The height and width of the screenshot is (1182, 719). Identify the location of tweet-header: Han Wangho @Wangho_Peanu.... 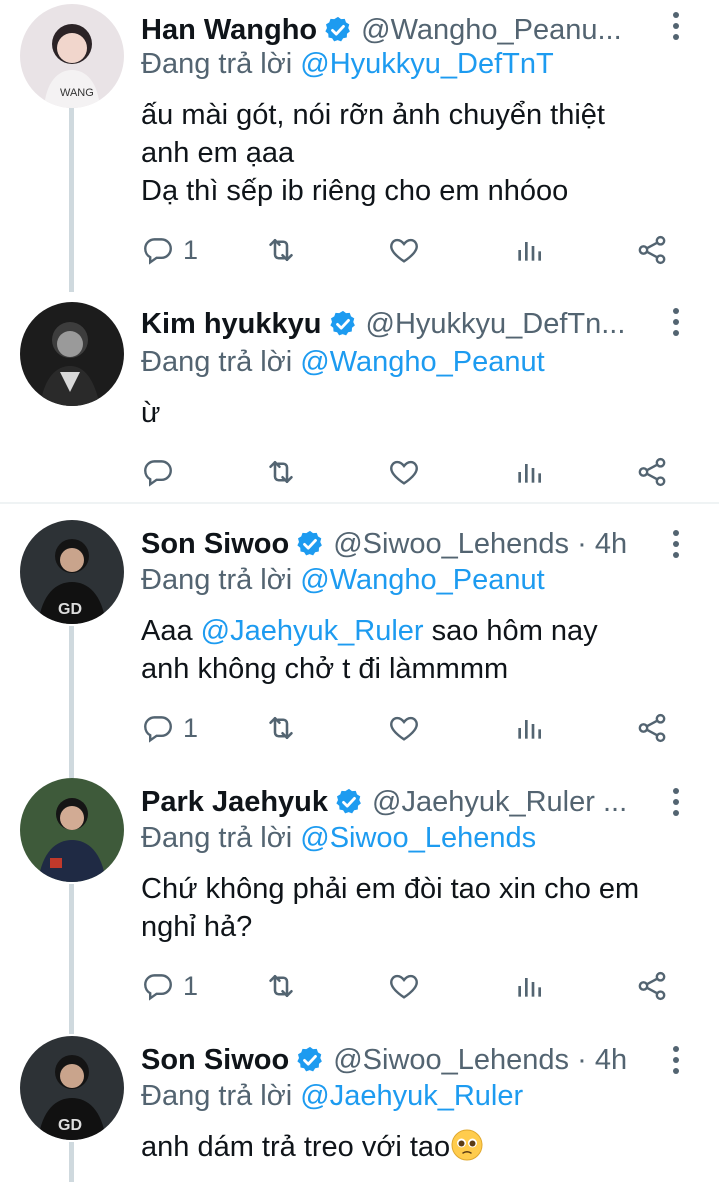
(410, 30).